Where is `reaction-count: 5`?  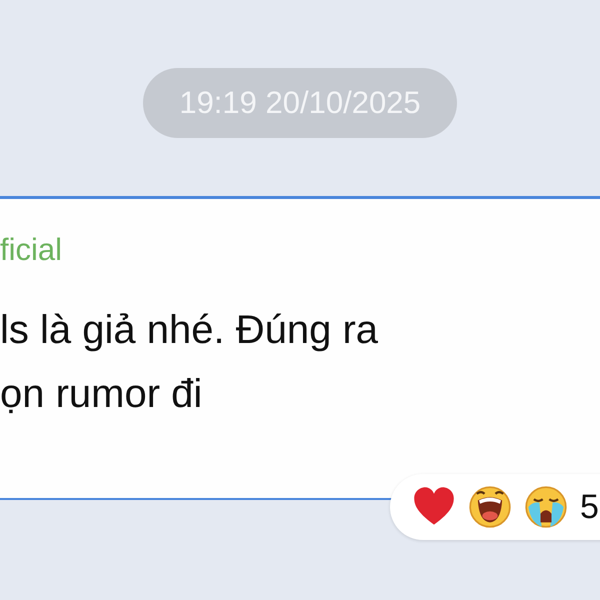
reaction-count: 5 is located at coordinates (589, 507).